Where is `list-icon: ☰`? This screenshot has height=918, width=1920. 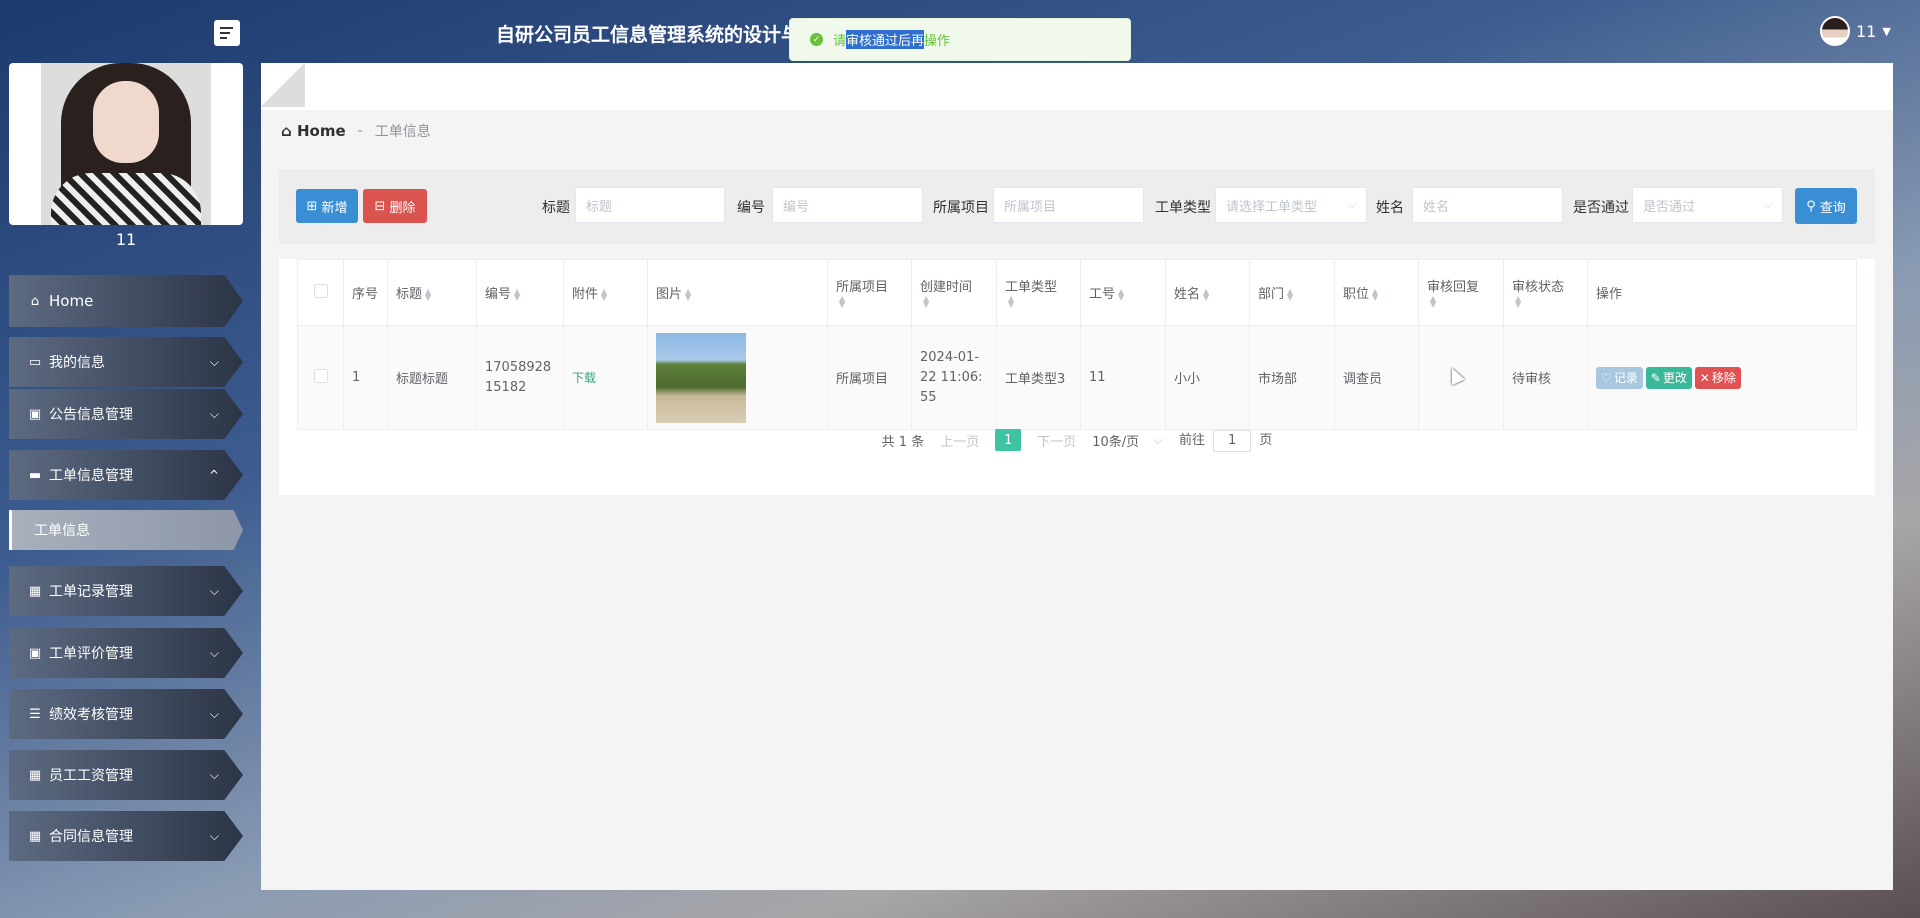
list-icon: ☰ is located at coordinates (35, 714).